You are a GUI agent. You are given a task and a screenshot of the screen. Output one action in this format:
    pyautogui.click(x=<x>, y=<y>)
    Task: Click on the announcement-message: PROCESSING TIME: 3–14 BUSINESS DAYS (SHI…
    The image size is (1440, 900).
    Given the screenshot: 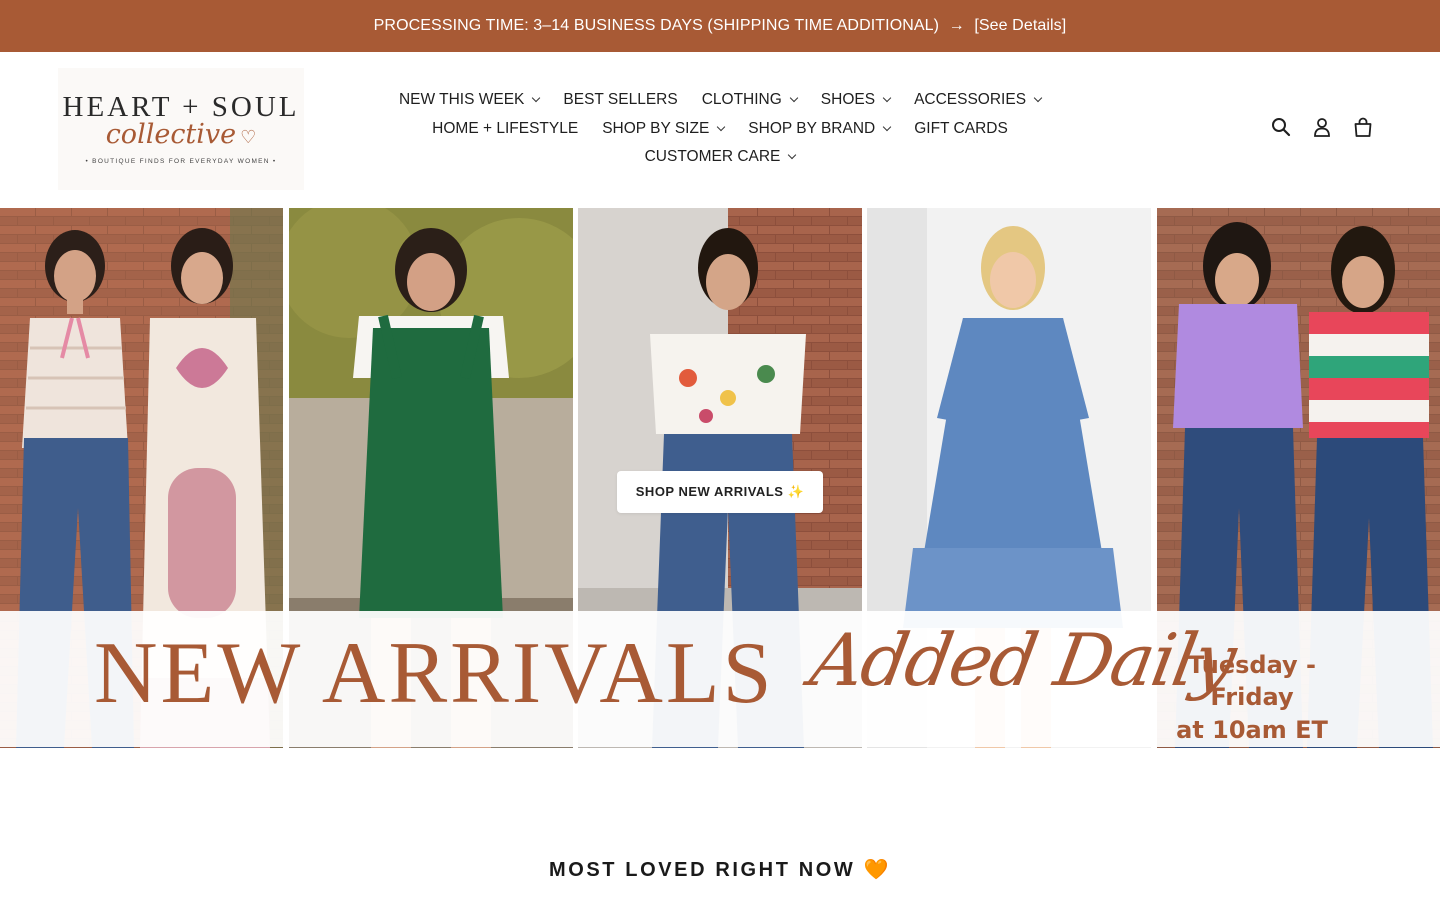 What is the action you would take?
    pyautogui.click(x=656, y=25)
    